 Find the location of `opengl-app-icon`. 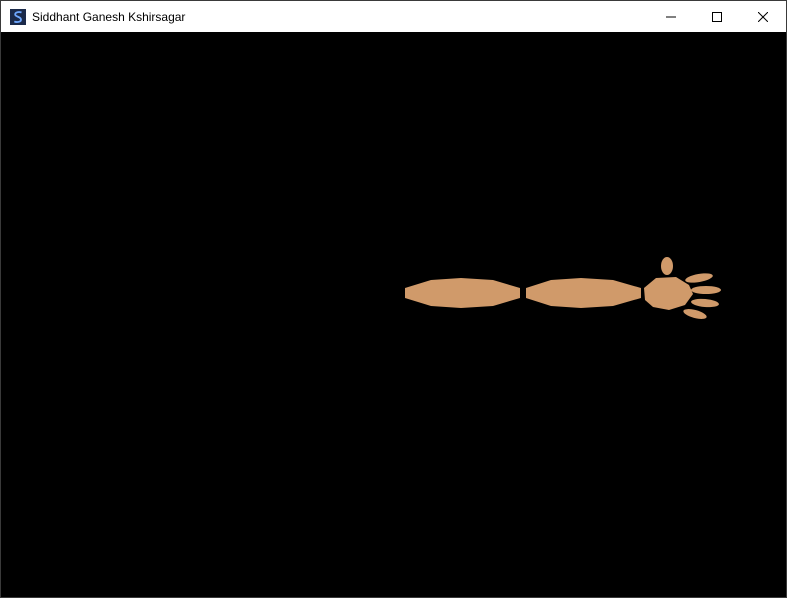

opengl-app-icon is located at coordinates (18, 16).